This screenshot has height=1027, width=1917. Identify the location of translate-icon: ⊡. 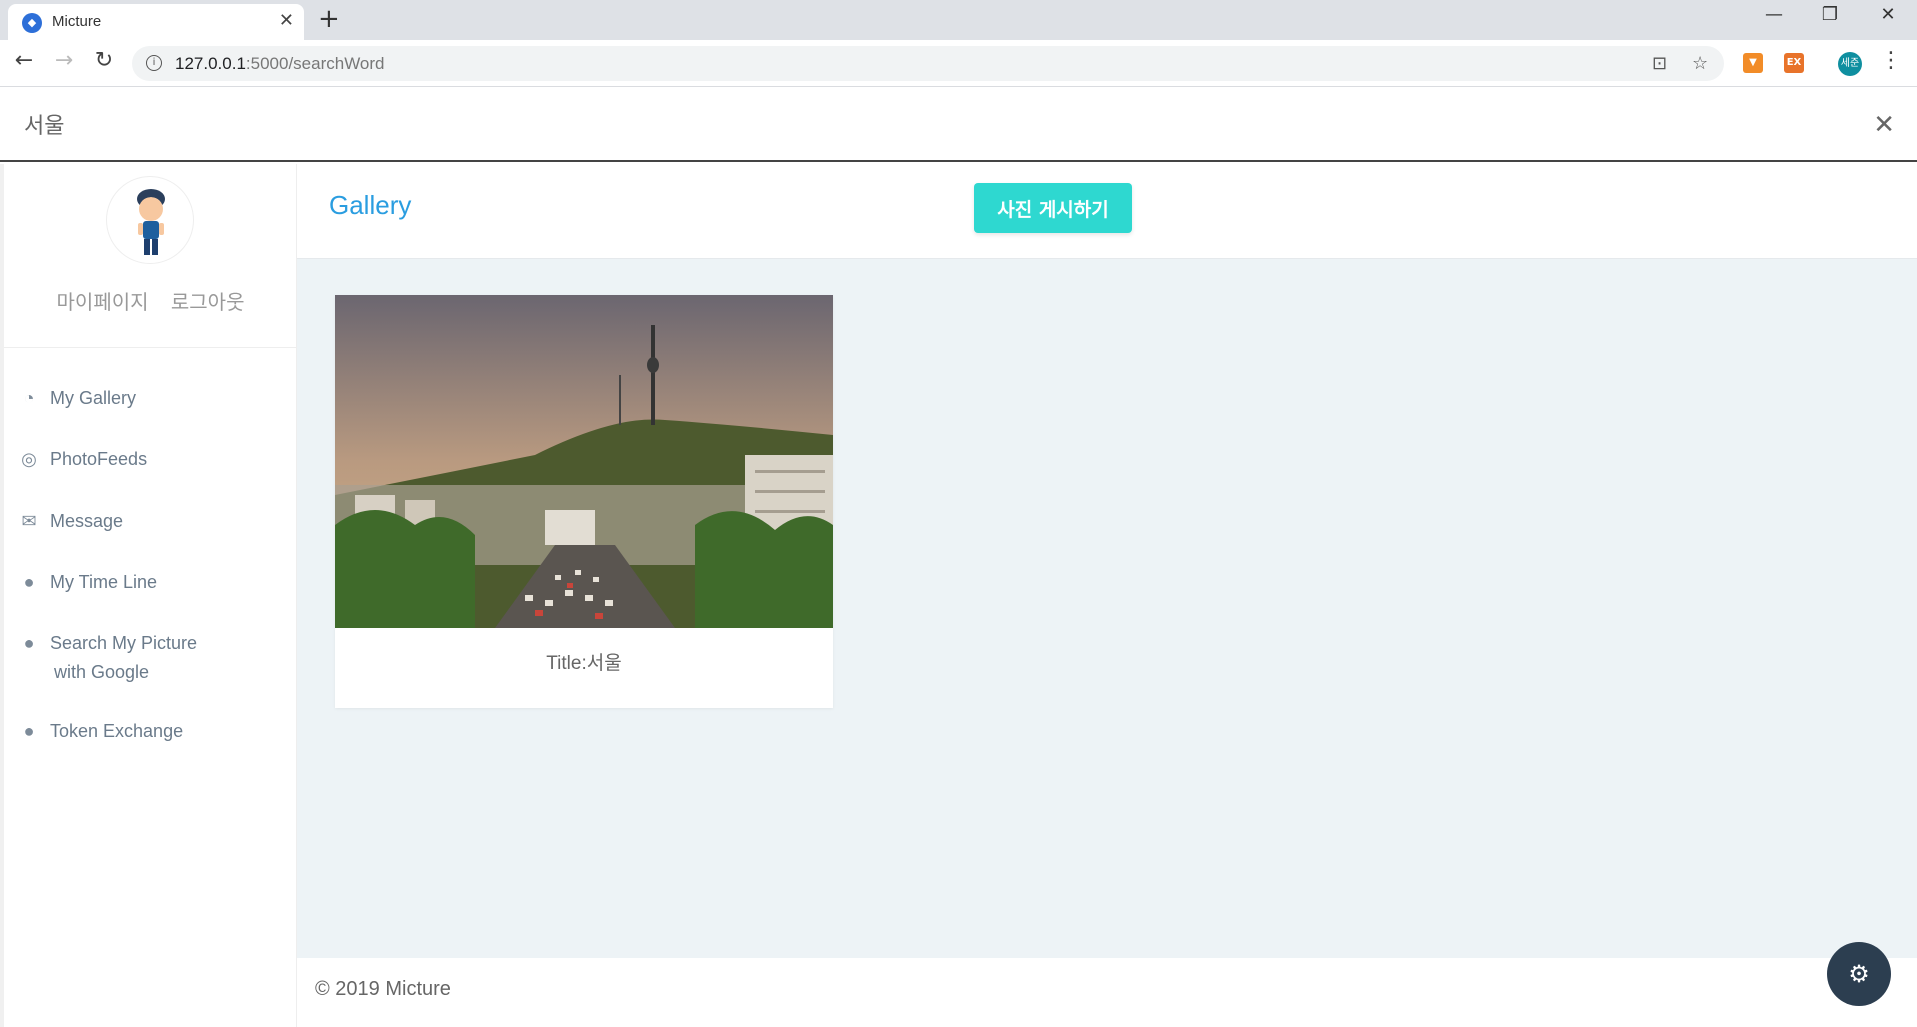
(1659, 63).